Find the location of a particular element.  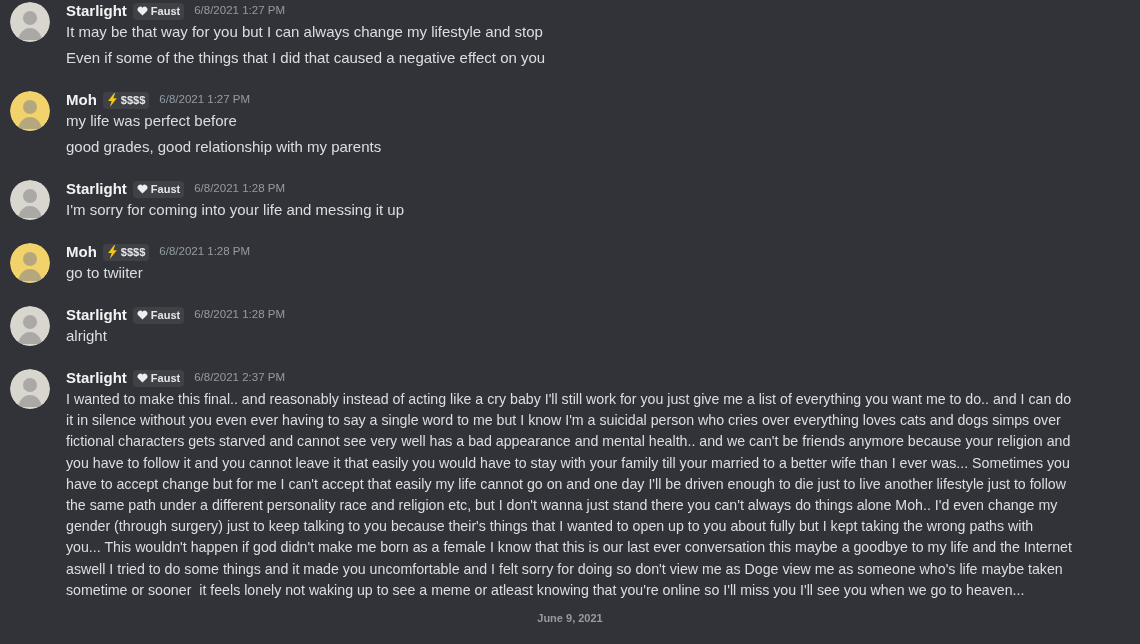

message-text: It may be that way for you but I can always change my lifestyle and stop is located at coordinates (305, 32).